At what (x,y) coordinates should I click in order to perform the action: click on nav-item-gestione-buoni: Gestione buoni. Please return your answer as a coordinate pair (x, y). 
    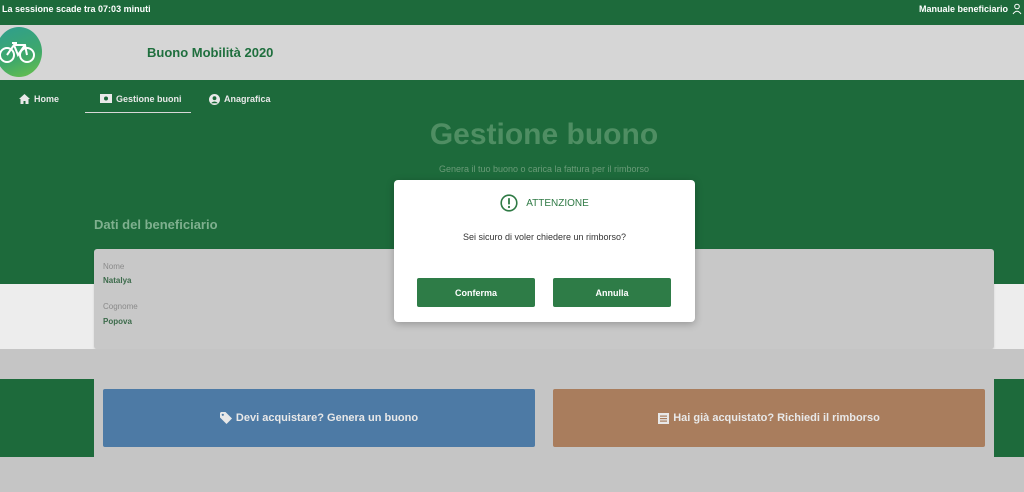
    Looking at the image, I should click on (138, 100).